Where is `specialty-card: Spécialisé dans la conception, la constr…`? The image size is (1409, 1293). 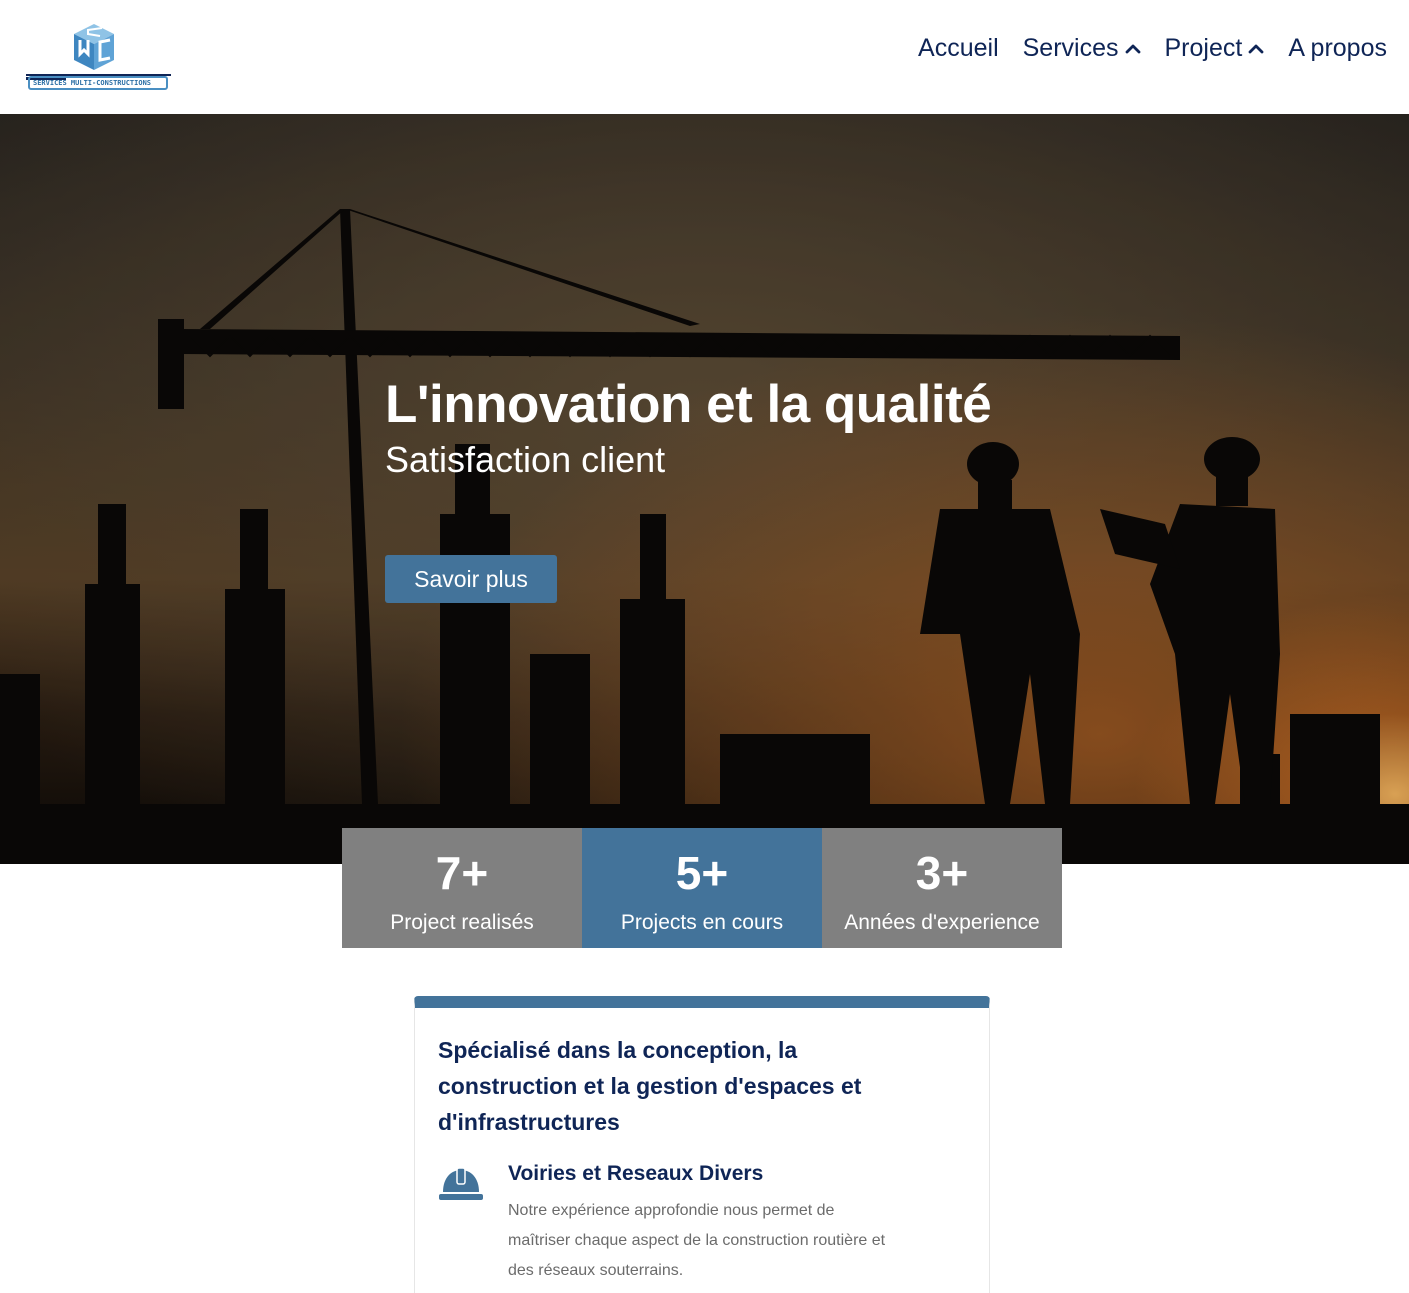
specialty-card: Spécialisé dans la conception, la constr… is located at coordinates (702, 1144).